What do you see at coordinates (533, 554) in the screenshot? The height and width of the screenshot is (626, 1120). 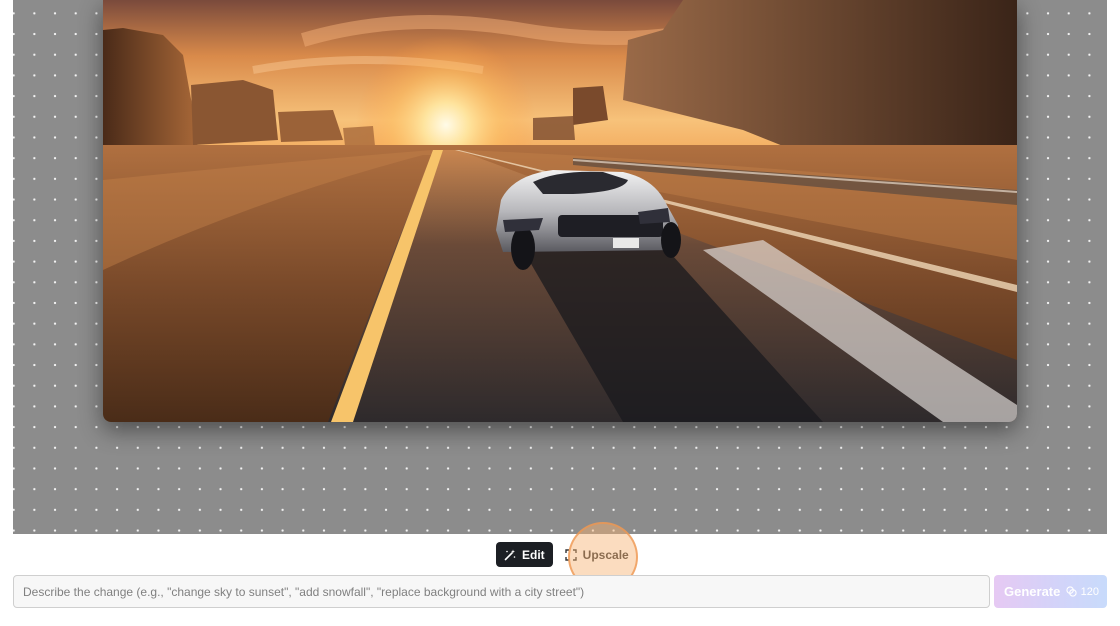 I see `edit-label: Edit` at bounding box center [533, 554].